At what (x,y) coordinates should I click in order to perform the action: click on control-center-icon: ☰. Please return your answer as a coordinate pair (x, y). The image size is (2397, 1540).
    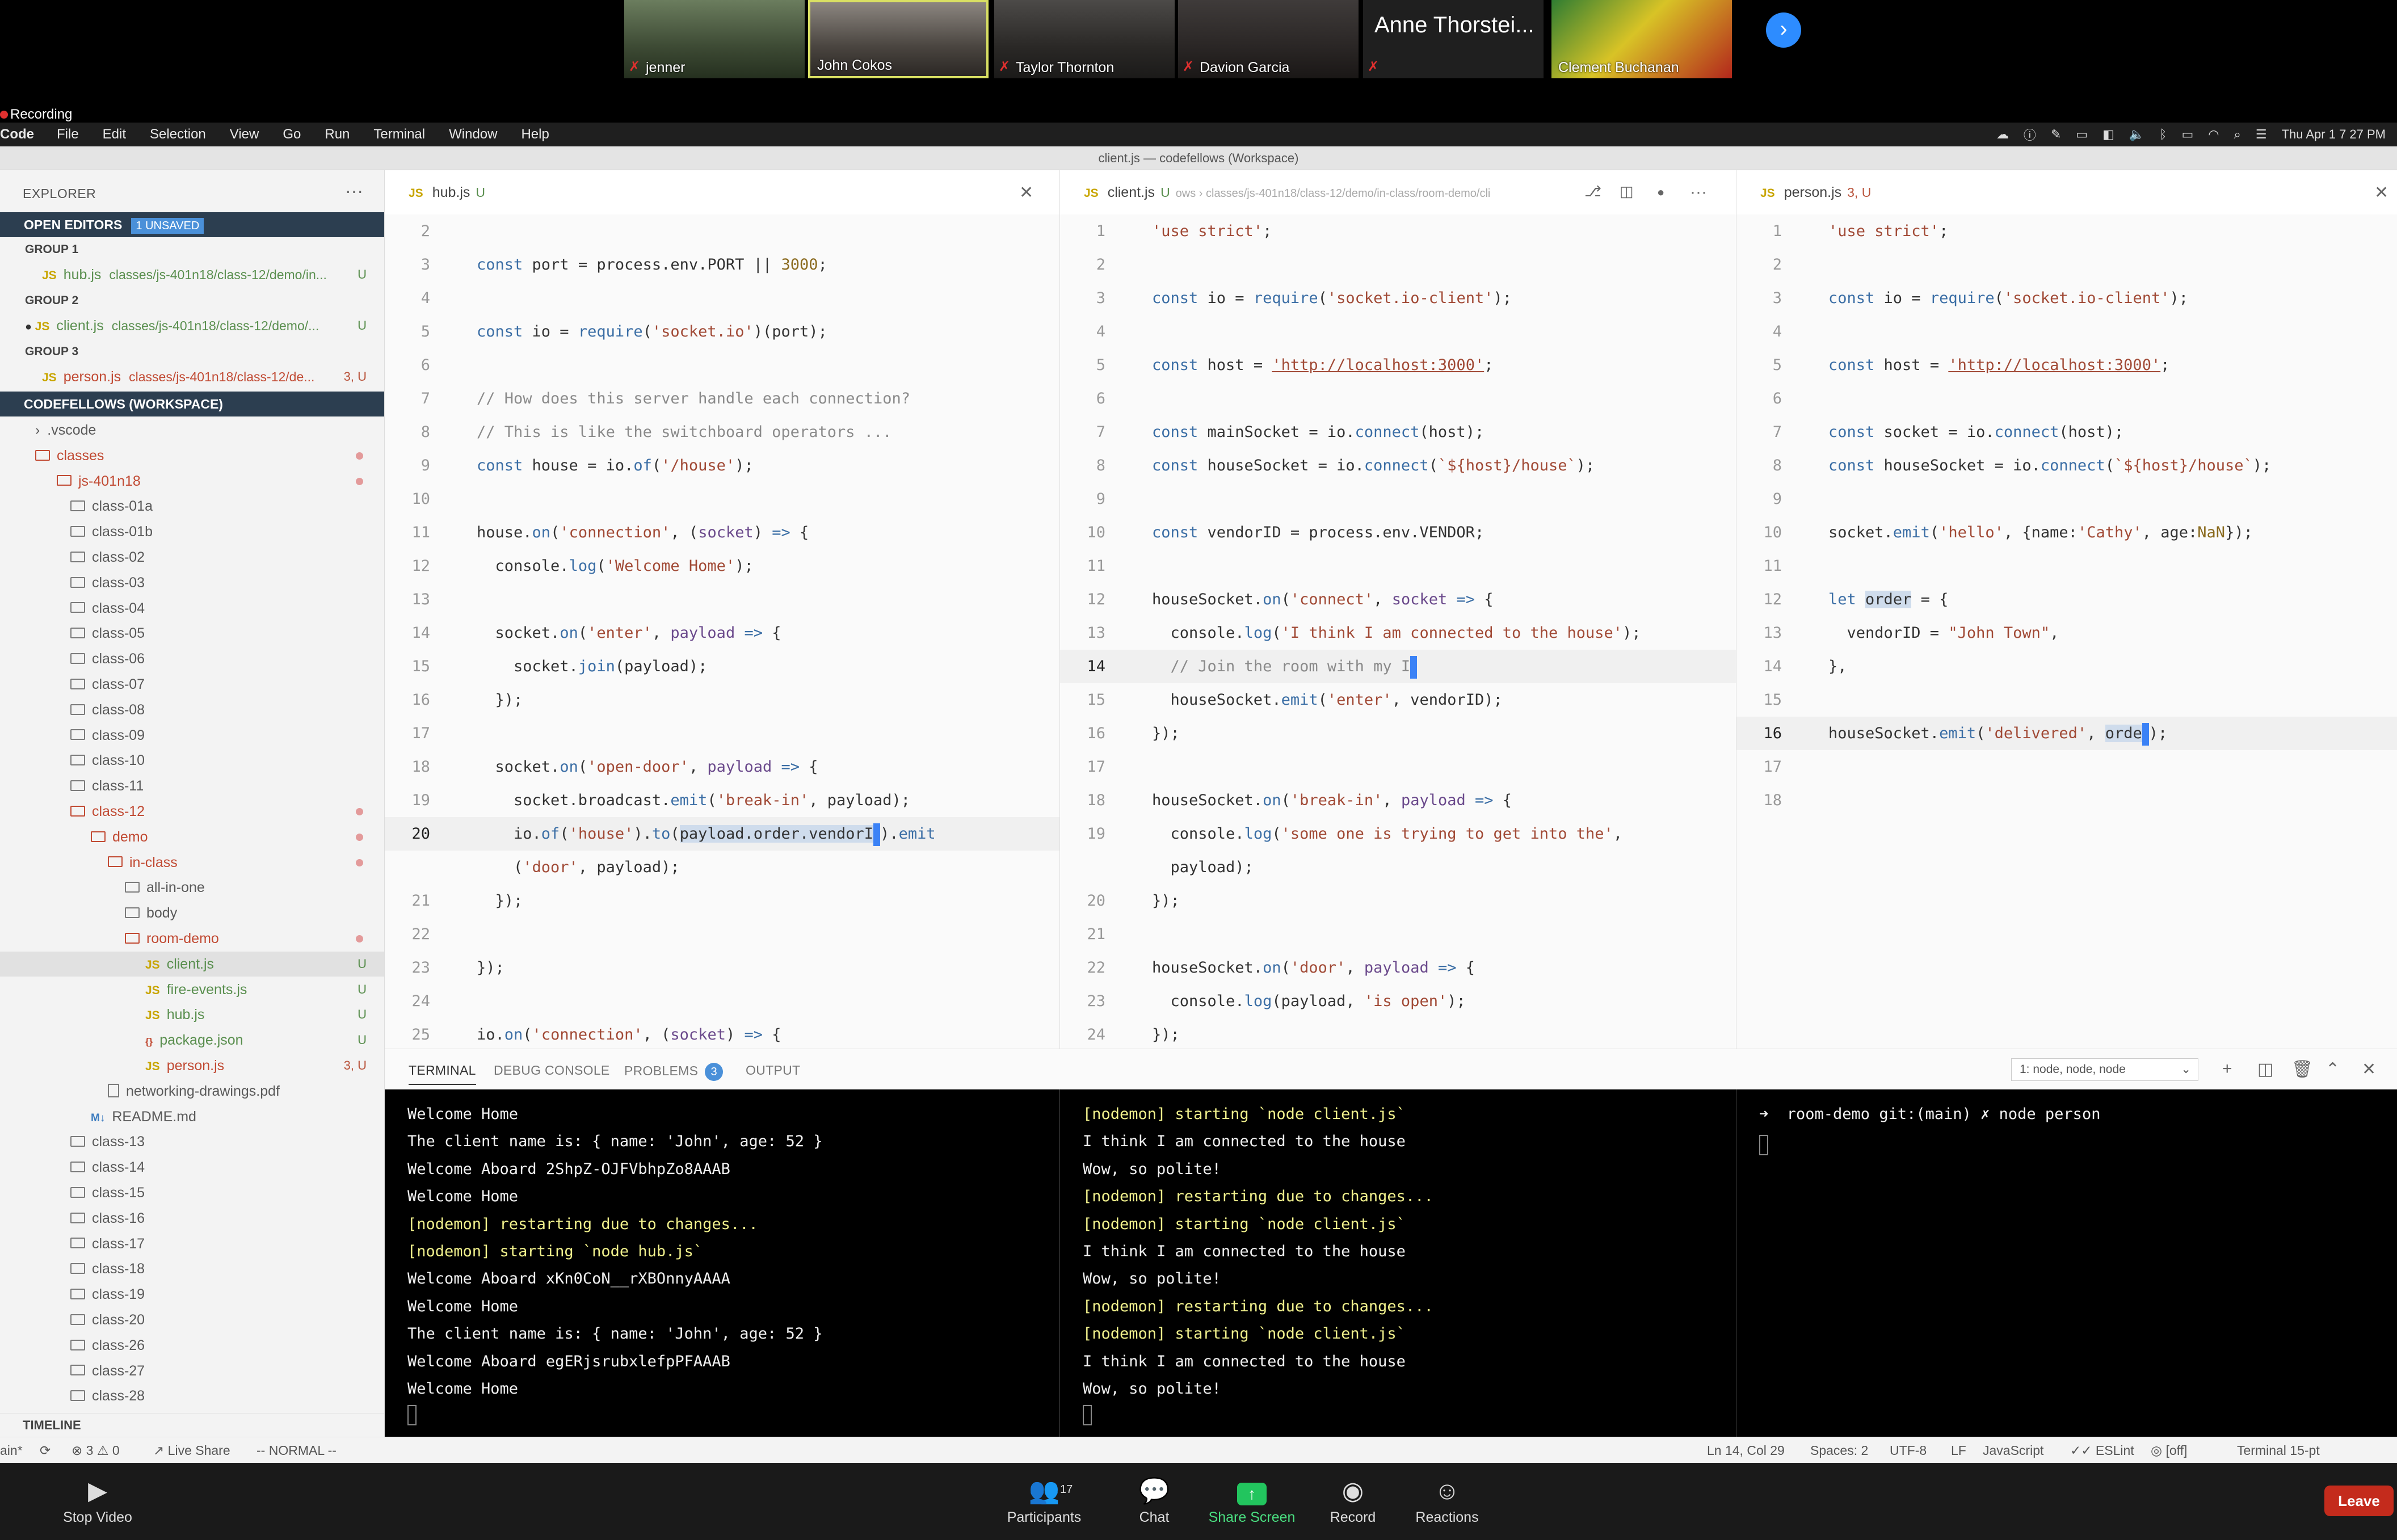
    Looking at the image, I should click on (2261, 134).